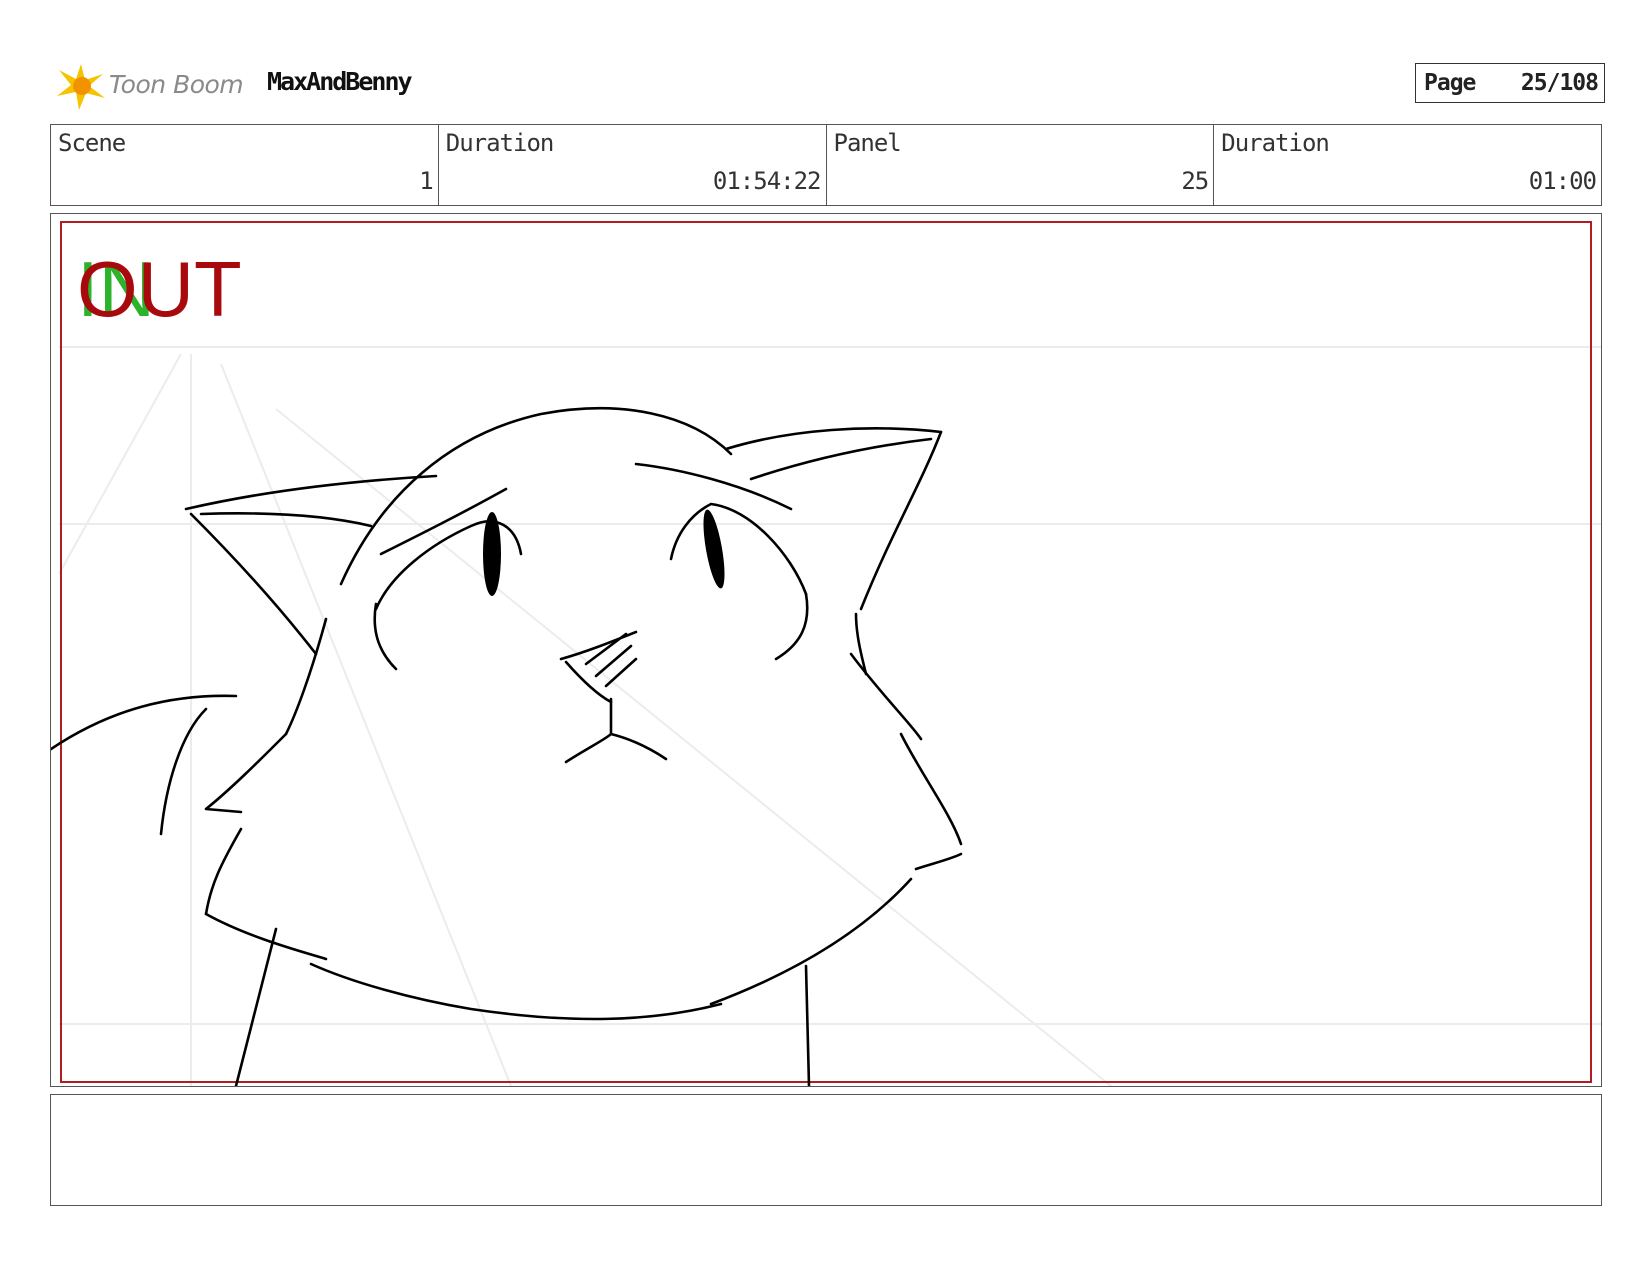 The width and height of the screenshot is (1650, 1275). I want to click on page-header: Toon Boom MaxAndBenny Page 25/108, so click(830, 85).